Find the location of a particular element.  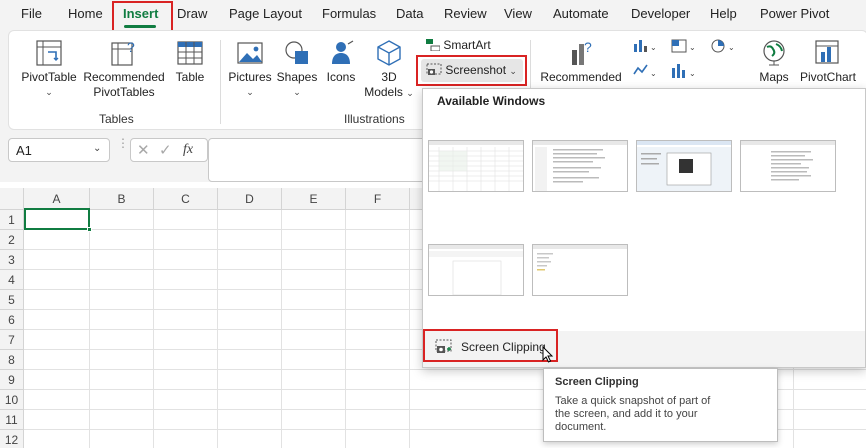

row-header: 11 is located at coordinates (12, 420).